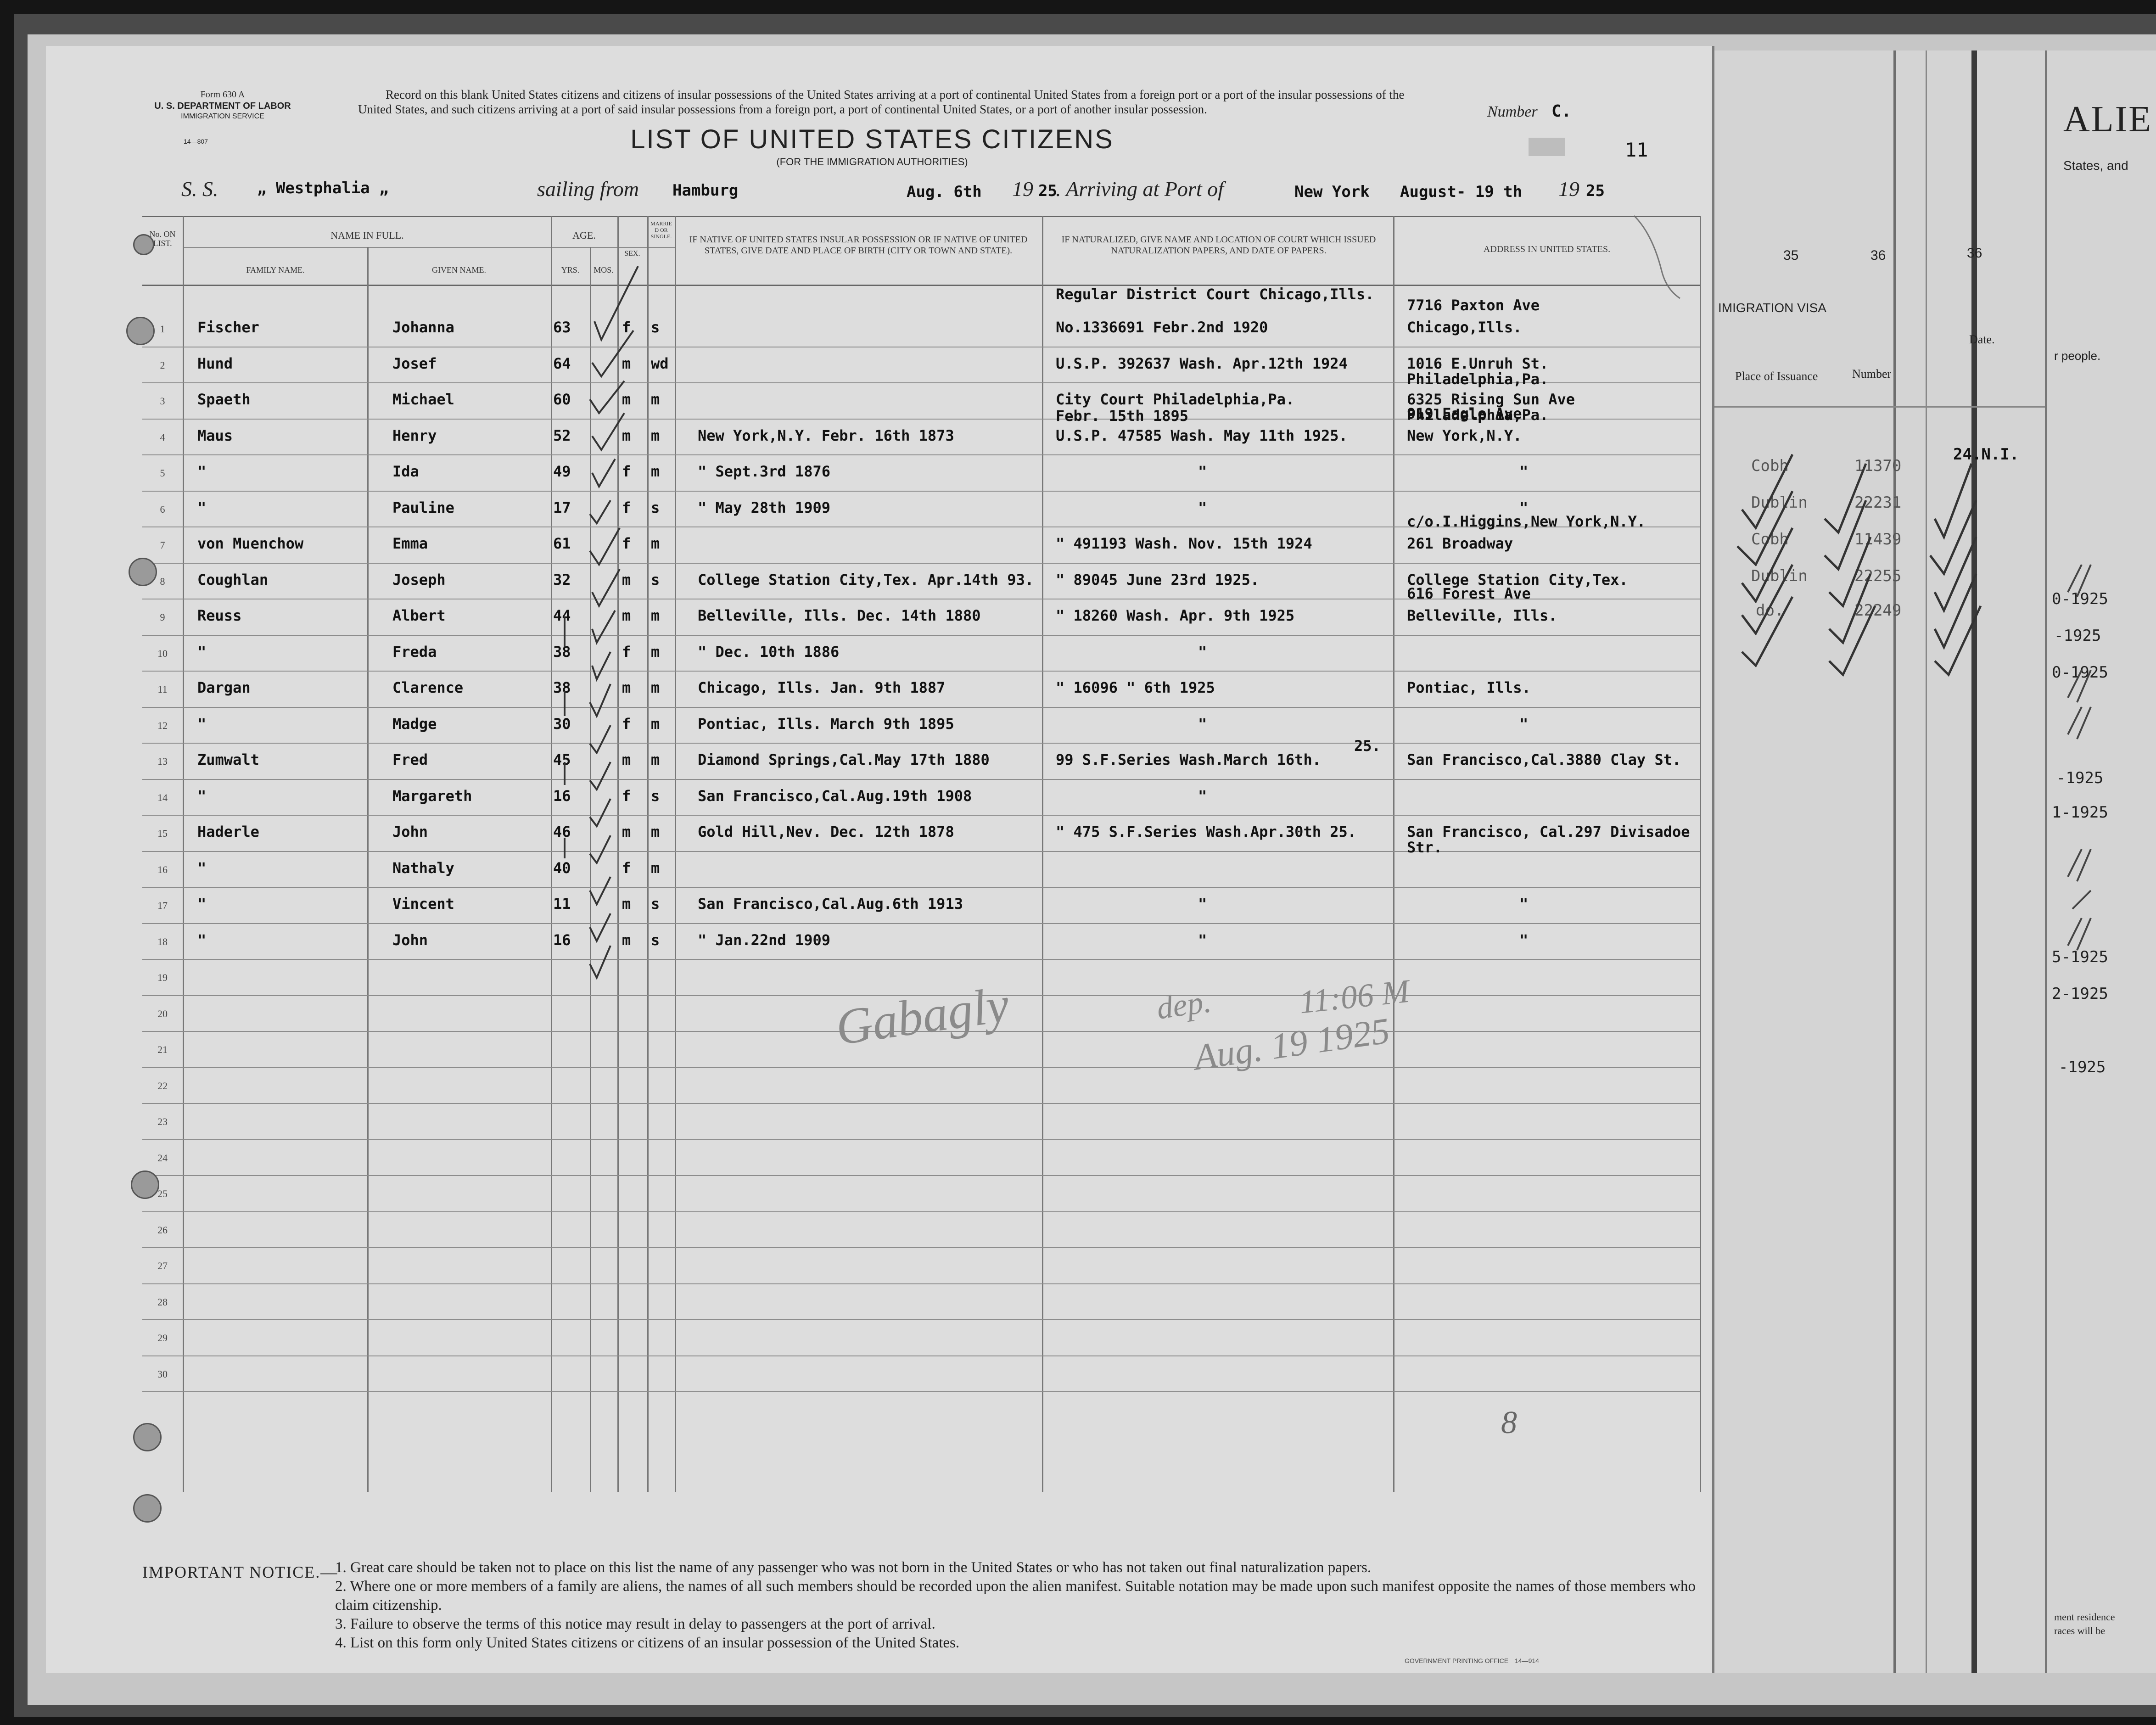 This screenshot has height=1725, width=2156. What do you see at coordinates (1527, 1660) in the screenshot?
I see `printer-code: 14—914` at bounding box center [1527, 1660].